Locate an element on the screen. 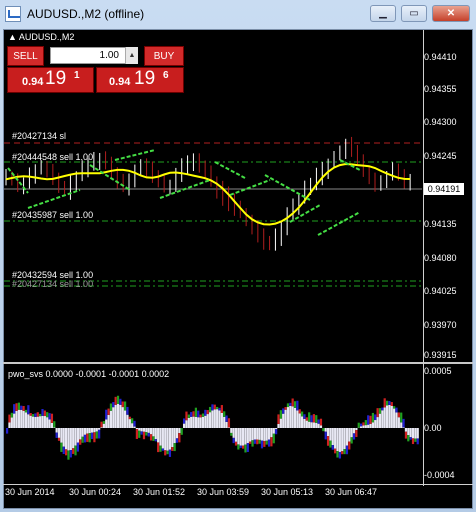 This screenshot has height=512, width=476. order-line-label: #20427134 sell 1.00 is located at coordinates (52, 284).